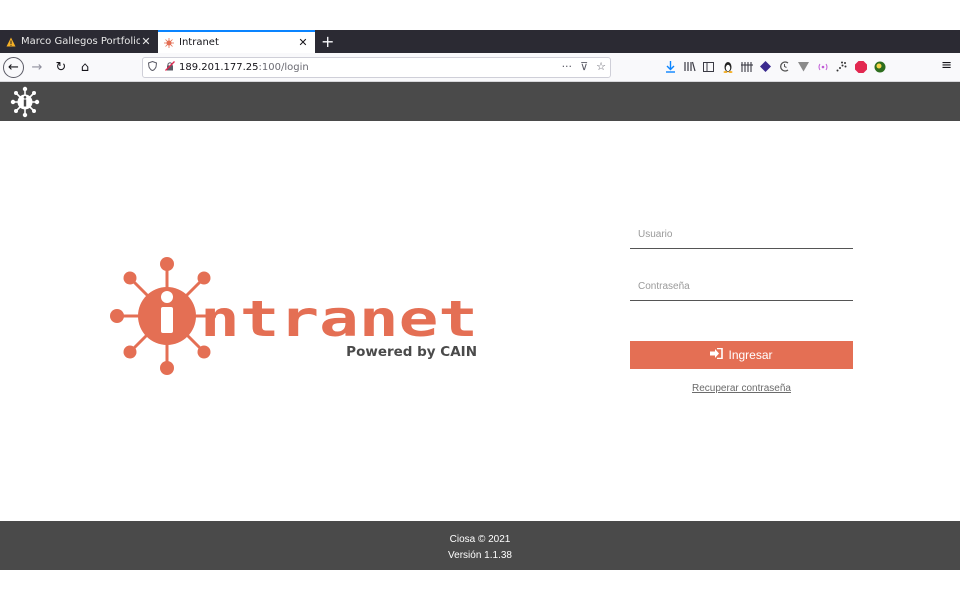 The image size is (960, 600). I want to click on brand-tagline: Powered by CAIN, so click(411, 352).